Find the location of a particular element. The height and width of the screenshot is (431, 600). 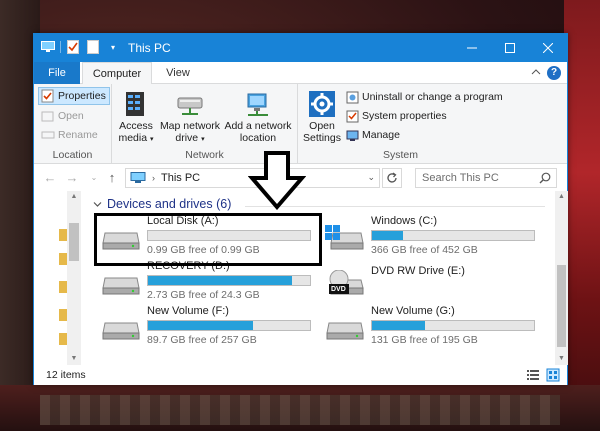

manage-button: Manage is located at coordinates (373, 135).